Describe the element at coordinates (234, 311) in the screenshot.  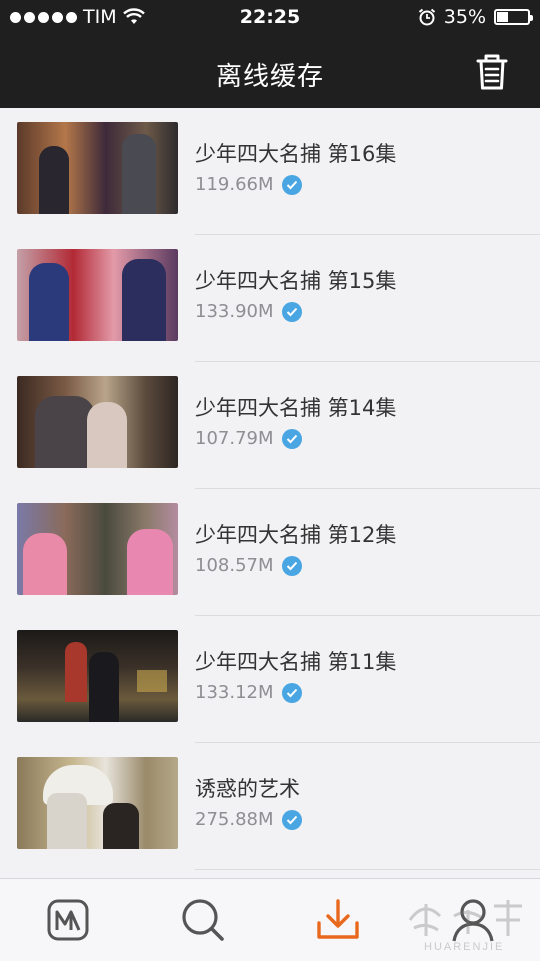
I see `file-size: 133.90M` at that location.